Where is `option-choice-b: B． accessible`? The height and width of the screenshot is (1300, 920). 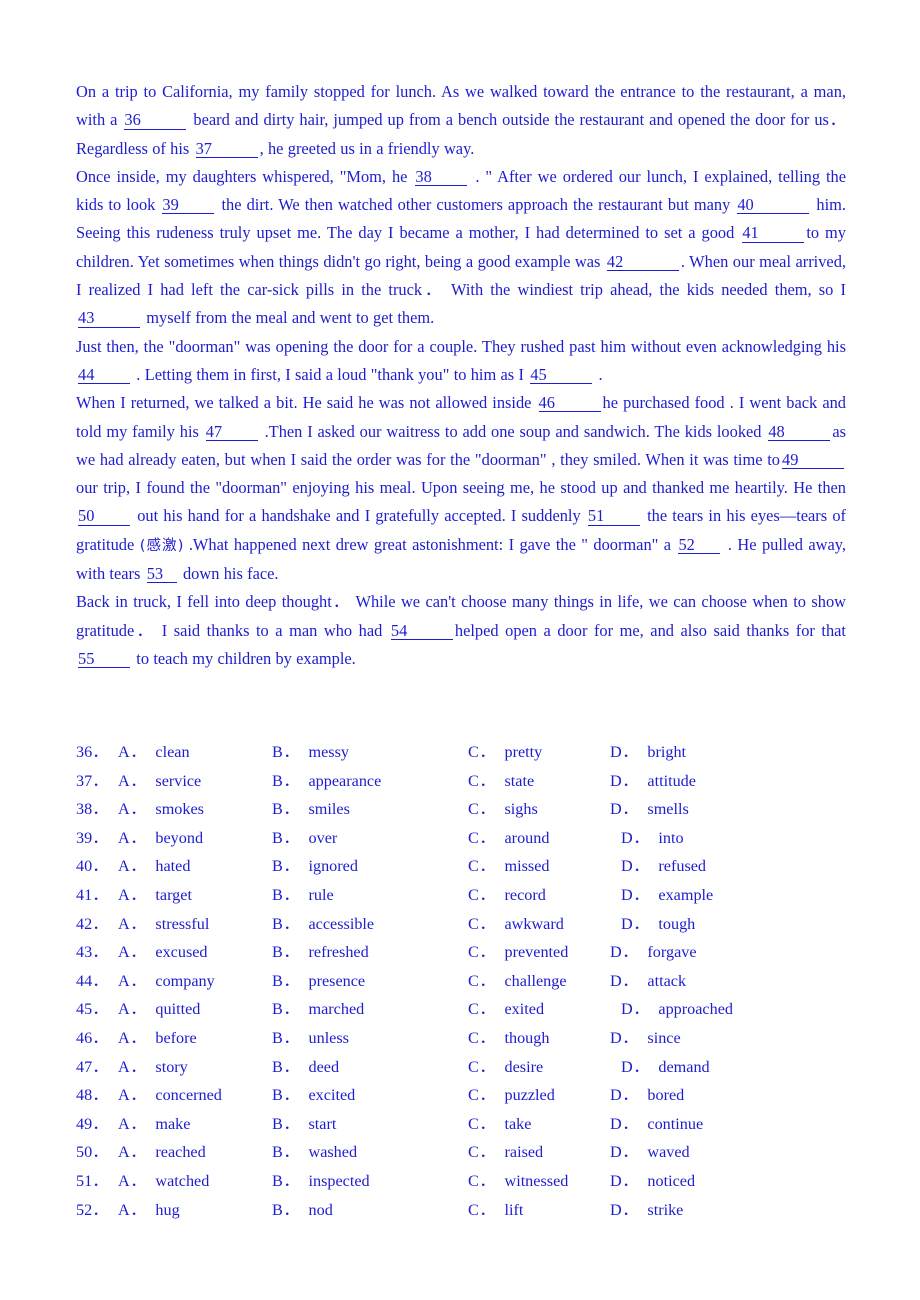 option-choice-b: B． accessible is located at coordinates (323, 922).